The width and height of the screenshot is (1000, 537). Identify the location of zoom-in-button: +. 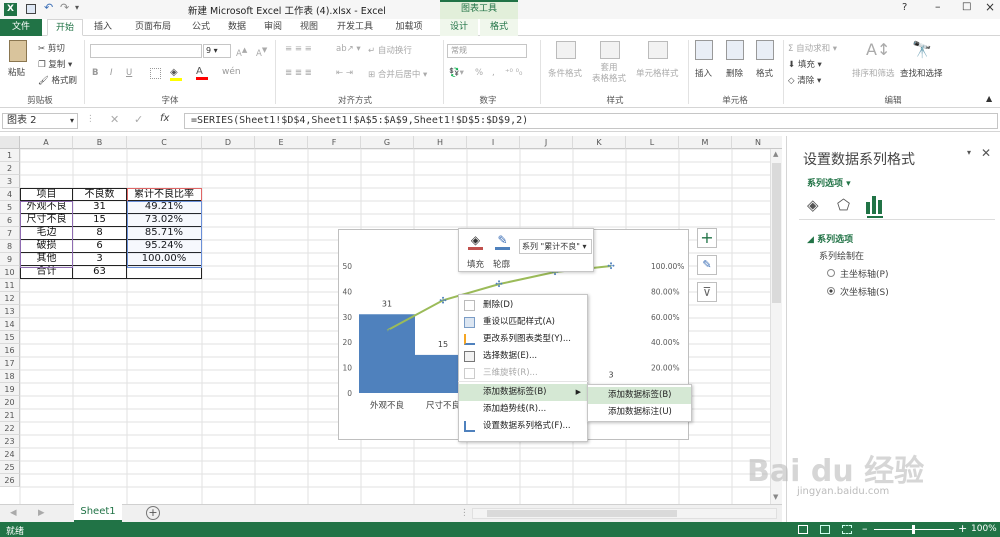
(962, 528).